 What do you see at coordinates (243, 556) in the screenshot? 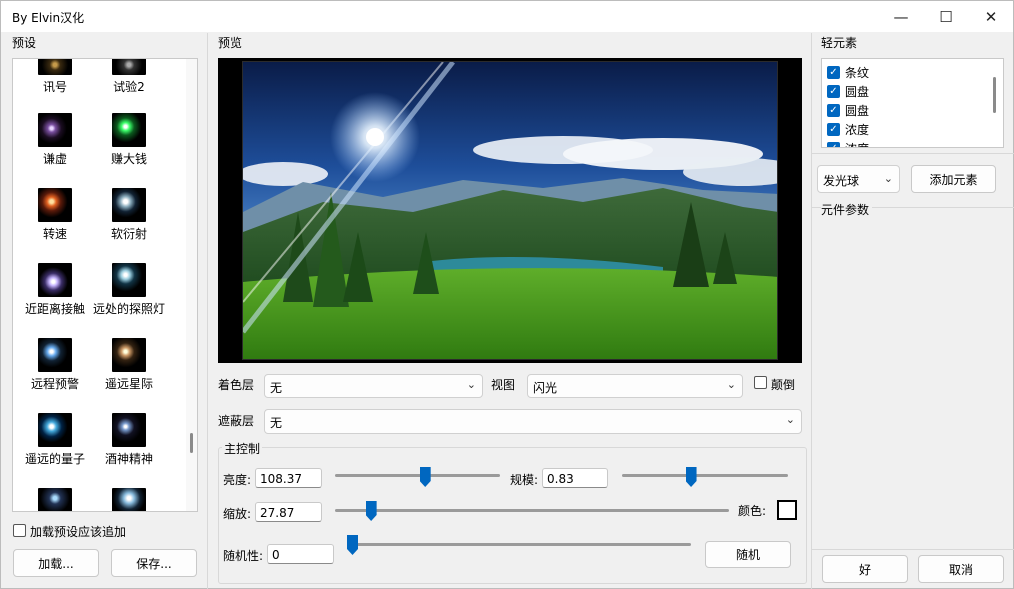
I see `randomness-label: 随机性:` at bounding box center [243, 556].